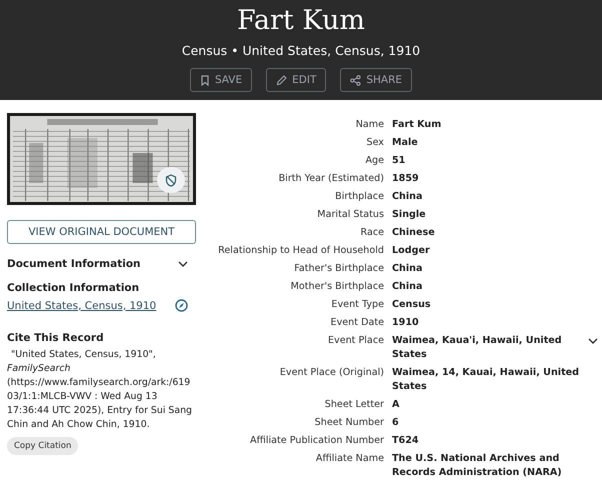  I want to click on fact-value: T624, so click(406, 441).